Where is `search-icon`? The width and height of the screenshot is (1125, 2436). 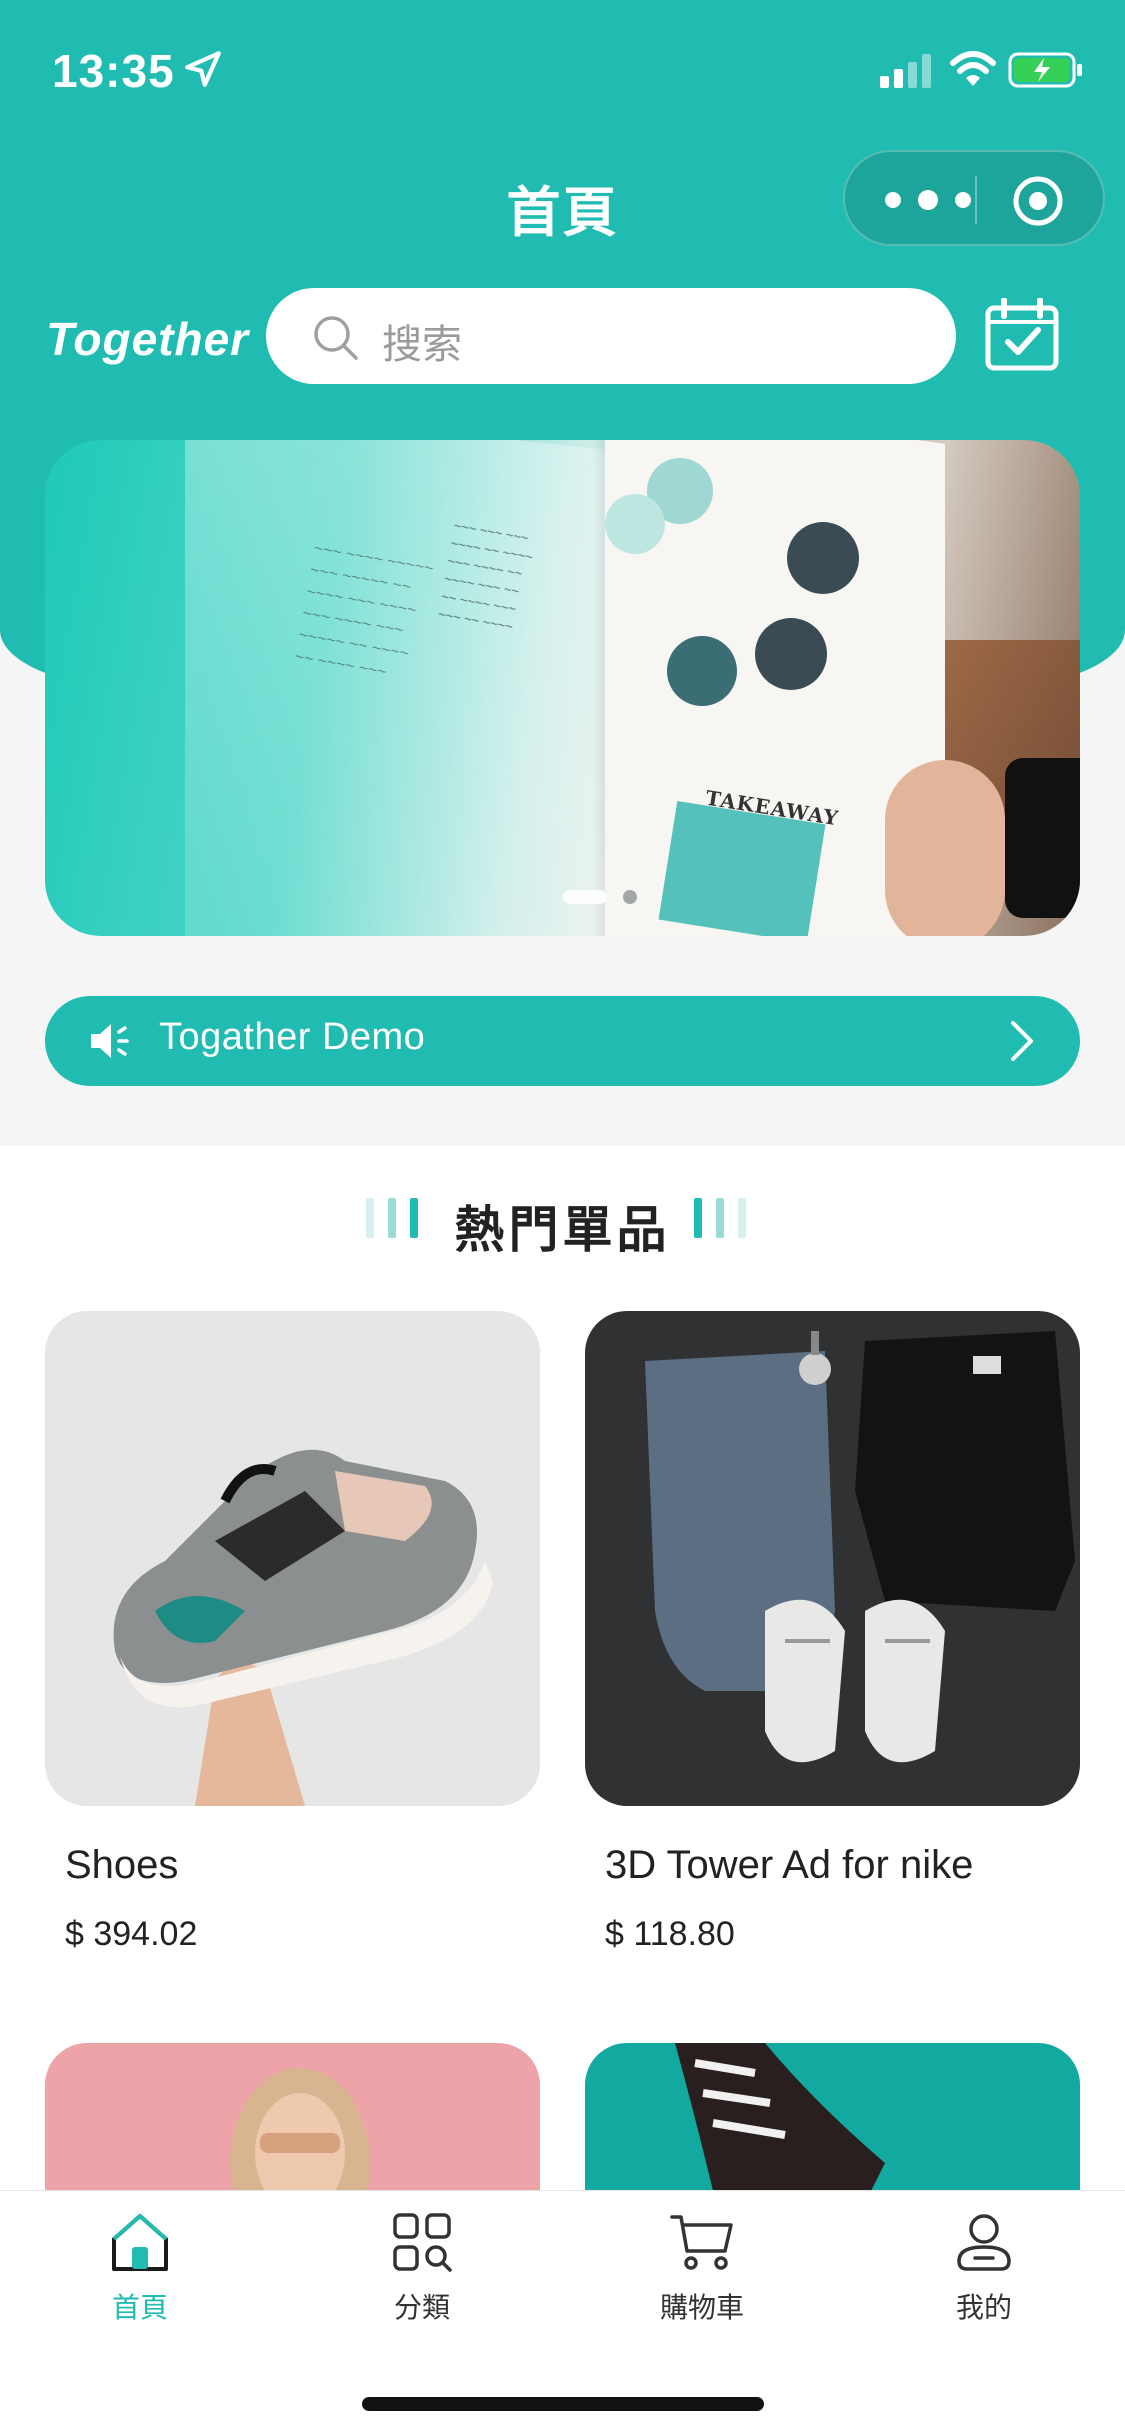 search-icon is located at coordinates (336, 338).